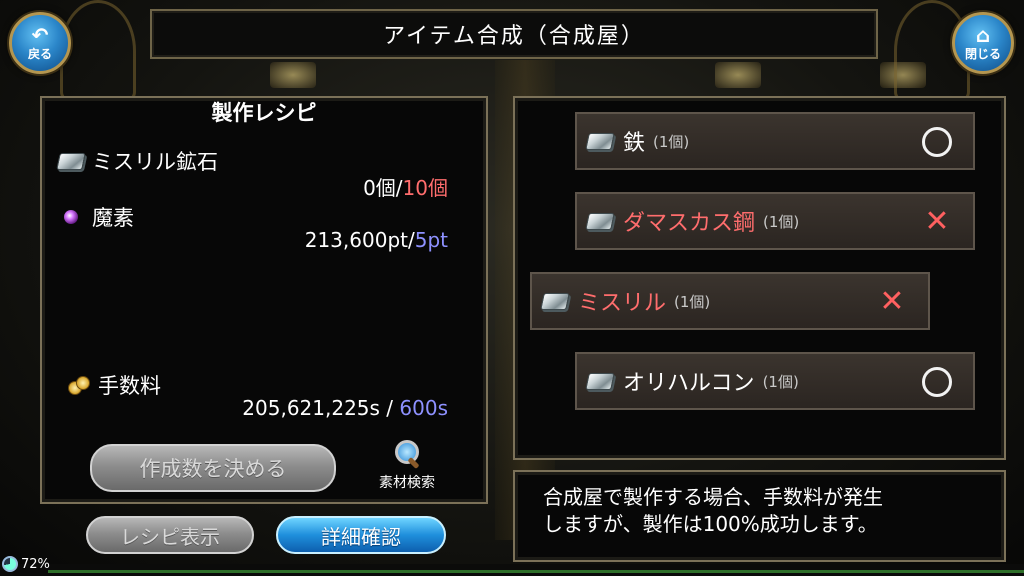 This screenshot has height=576, width=1024. Describe the element at coordinates (361, 535) in the screenshot. I see `details-button: 詳細確認` at that location.